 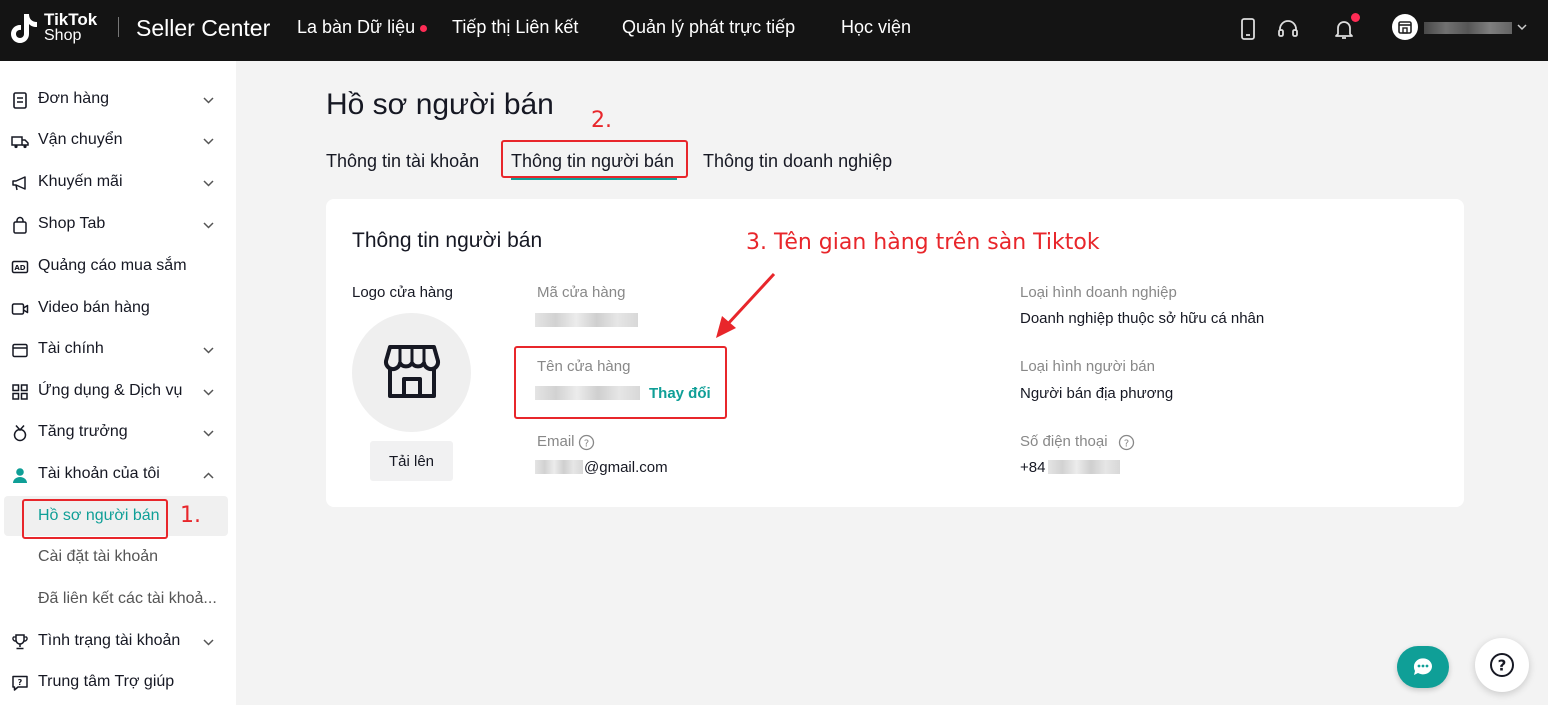 What do you see at coordinates (594, 159) in the screenshot?
I see `annotation-box-step2` at bounding box center [594, 159].